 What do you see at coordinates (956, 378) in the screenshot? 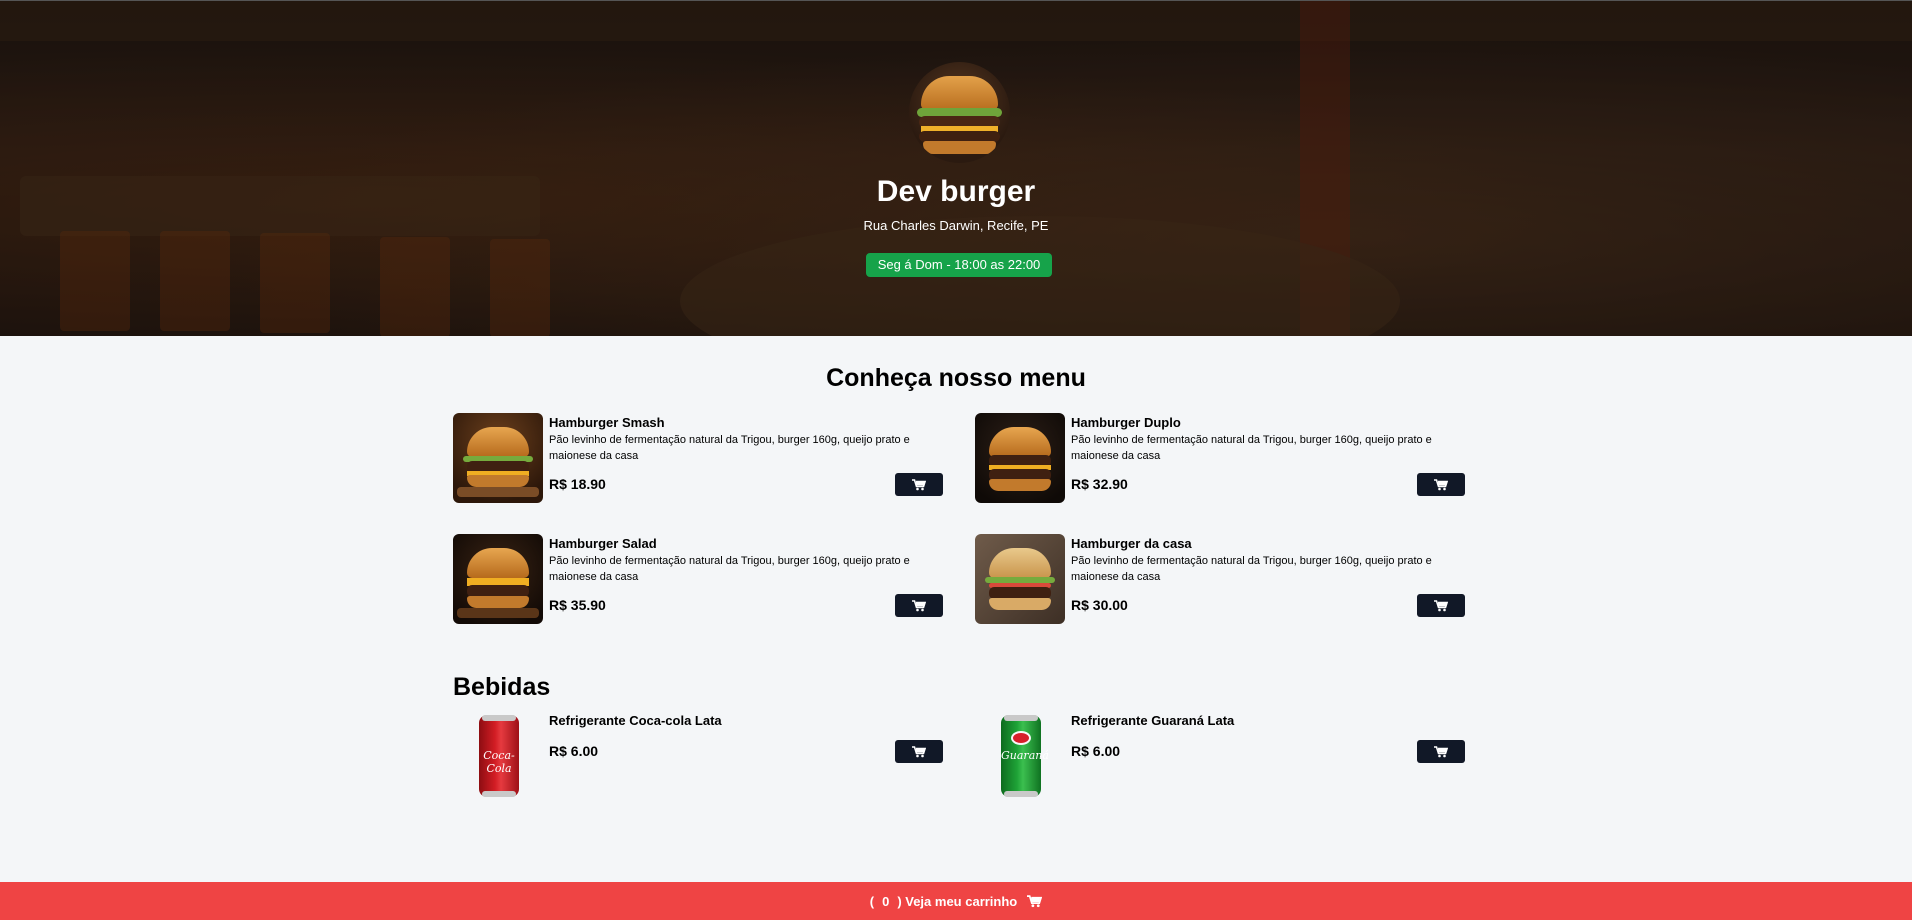
I see `menu-title: Conheça nosso menu` at bounding box center [956, 378].